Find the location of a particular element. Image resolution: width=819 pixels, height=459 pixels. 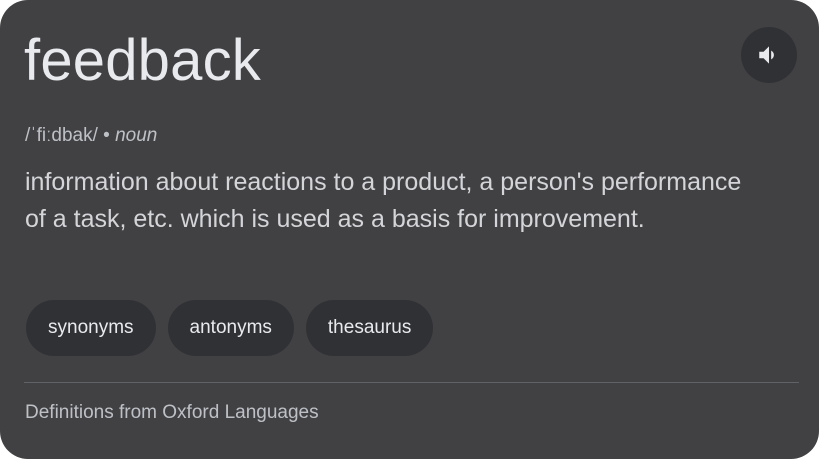

antonyms-chip: antonyms is located at coordinates (230, 328).